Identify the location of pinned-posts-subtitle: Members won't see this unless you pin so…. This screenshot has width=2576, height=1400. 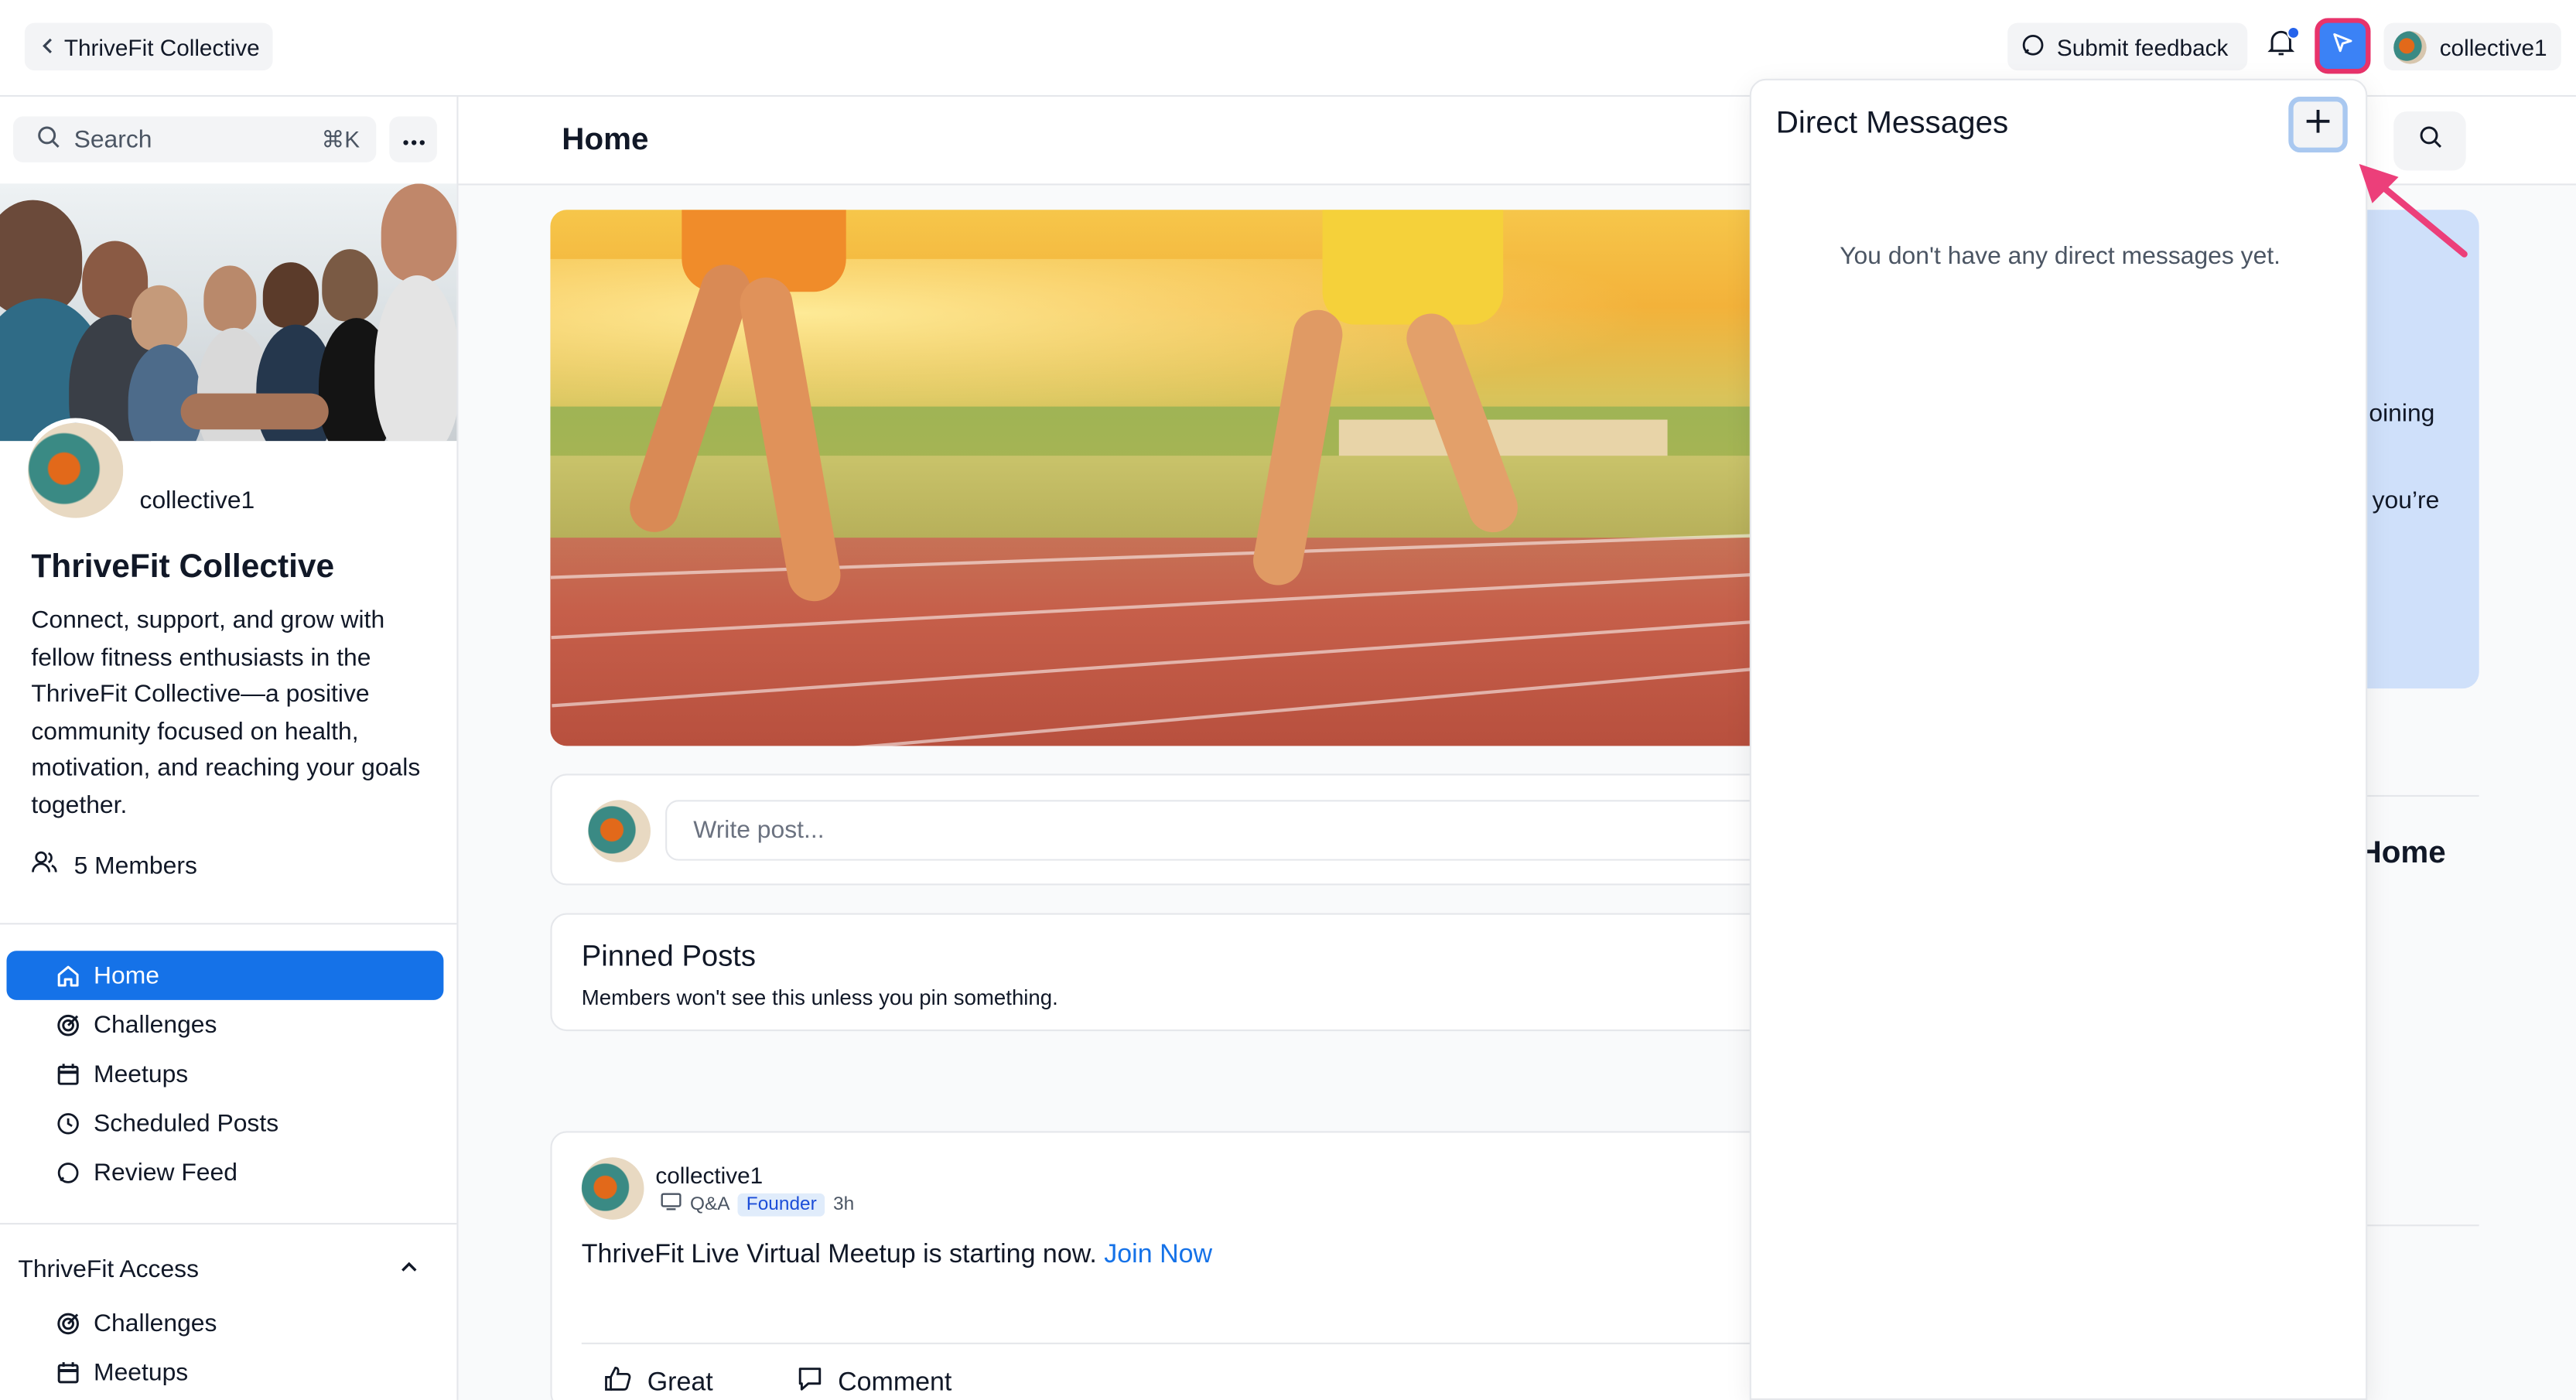
(819, 997).